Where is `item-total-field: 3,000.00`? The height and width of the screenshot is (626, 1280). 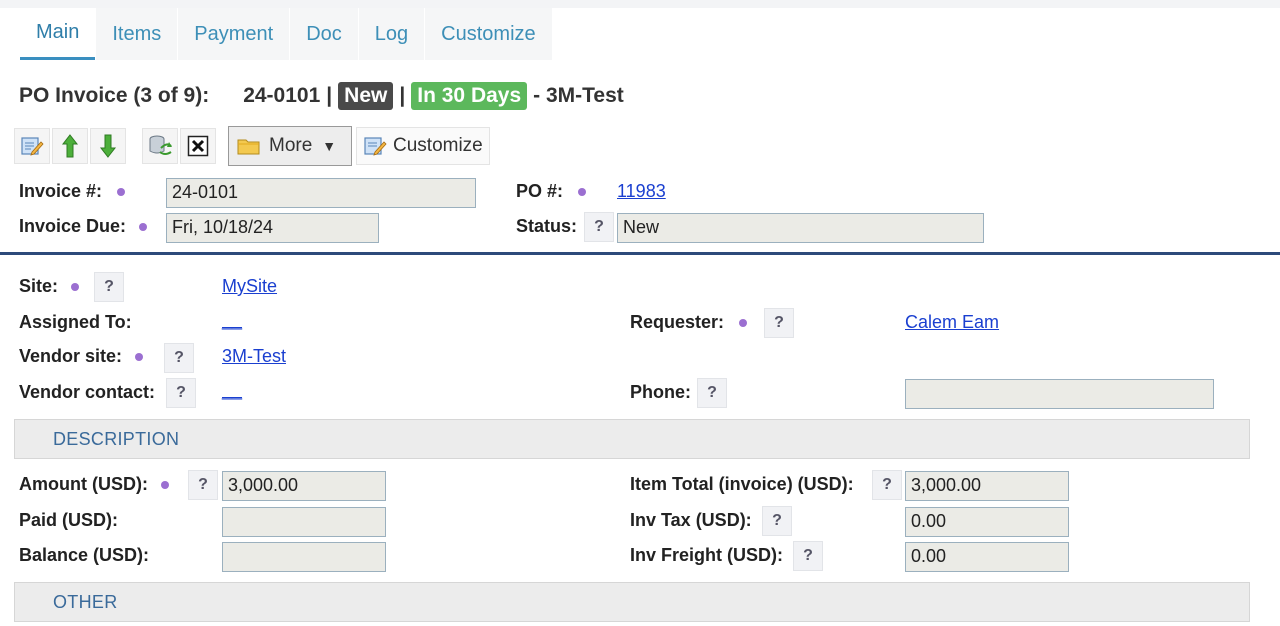 item-total-field: 3,000.00 is located at coordinates (987, 486).